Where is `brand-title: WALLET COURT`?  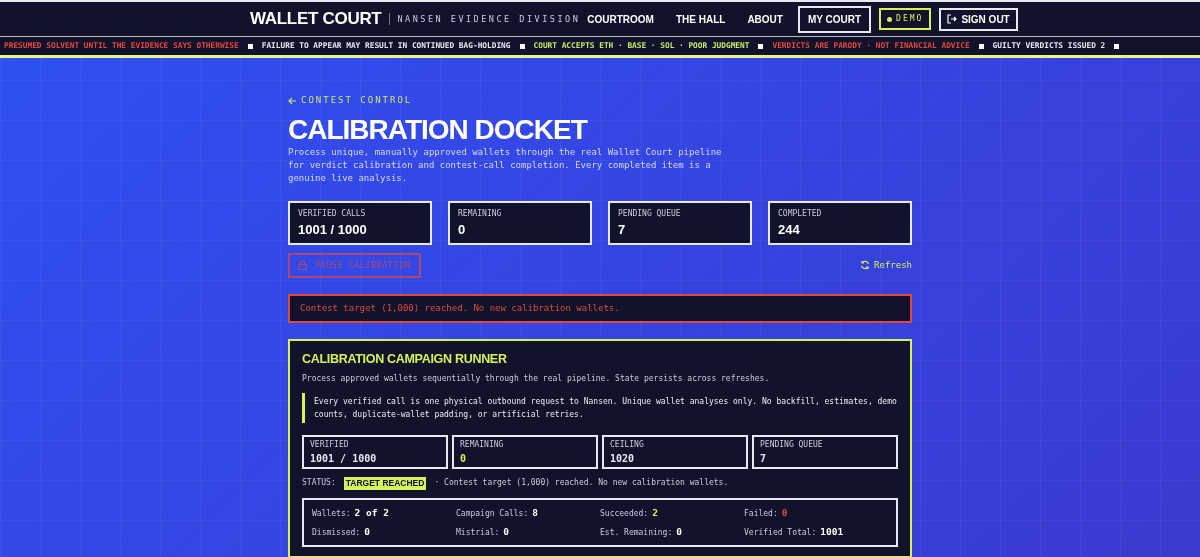 brand-title: WALLET COURT is located at coordinates (316, 19).